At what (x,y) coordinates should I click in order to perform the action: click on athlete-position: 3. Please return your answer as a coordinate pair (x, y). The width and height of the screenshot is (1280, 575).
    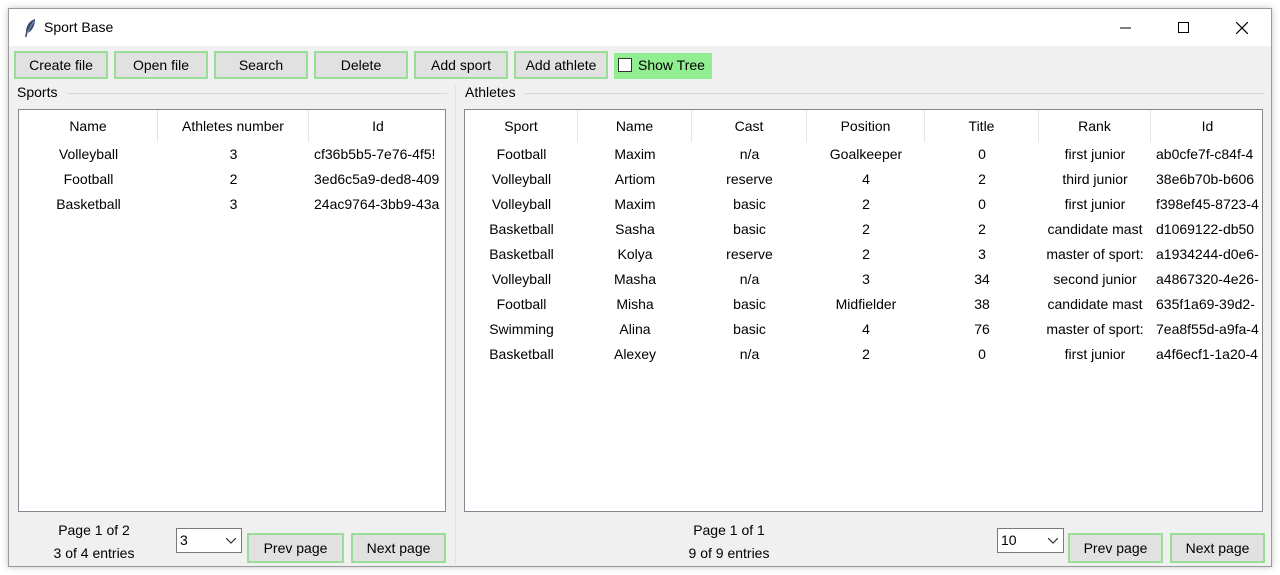
    Looking at the image, I should click on (866, 279).